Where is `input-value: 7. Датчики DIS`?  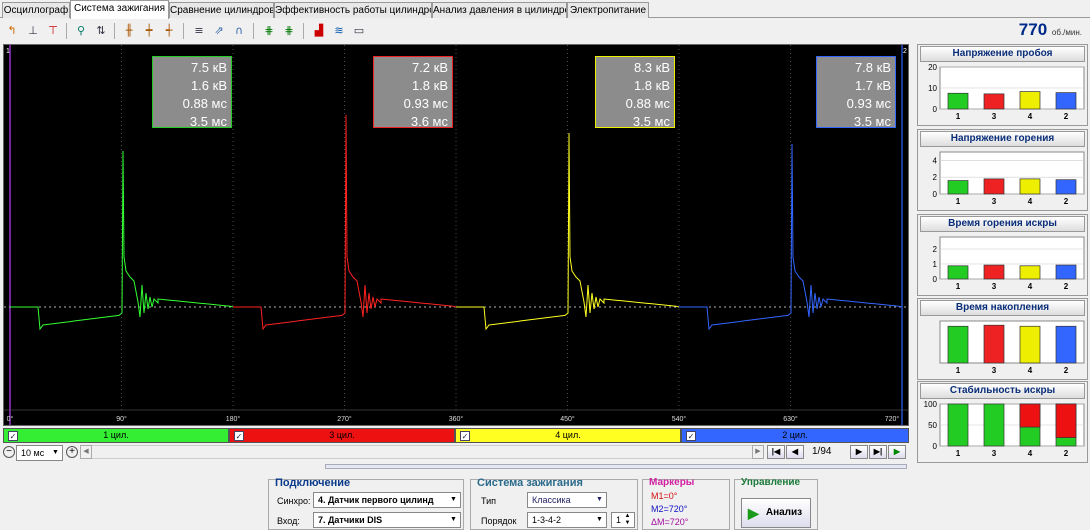 input-value: 7. Датчики DIS is located at coordinates (350, 520).